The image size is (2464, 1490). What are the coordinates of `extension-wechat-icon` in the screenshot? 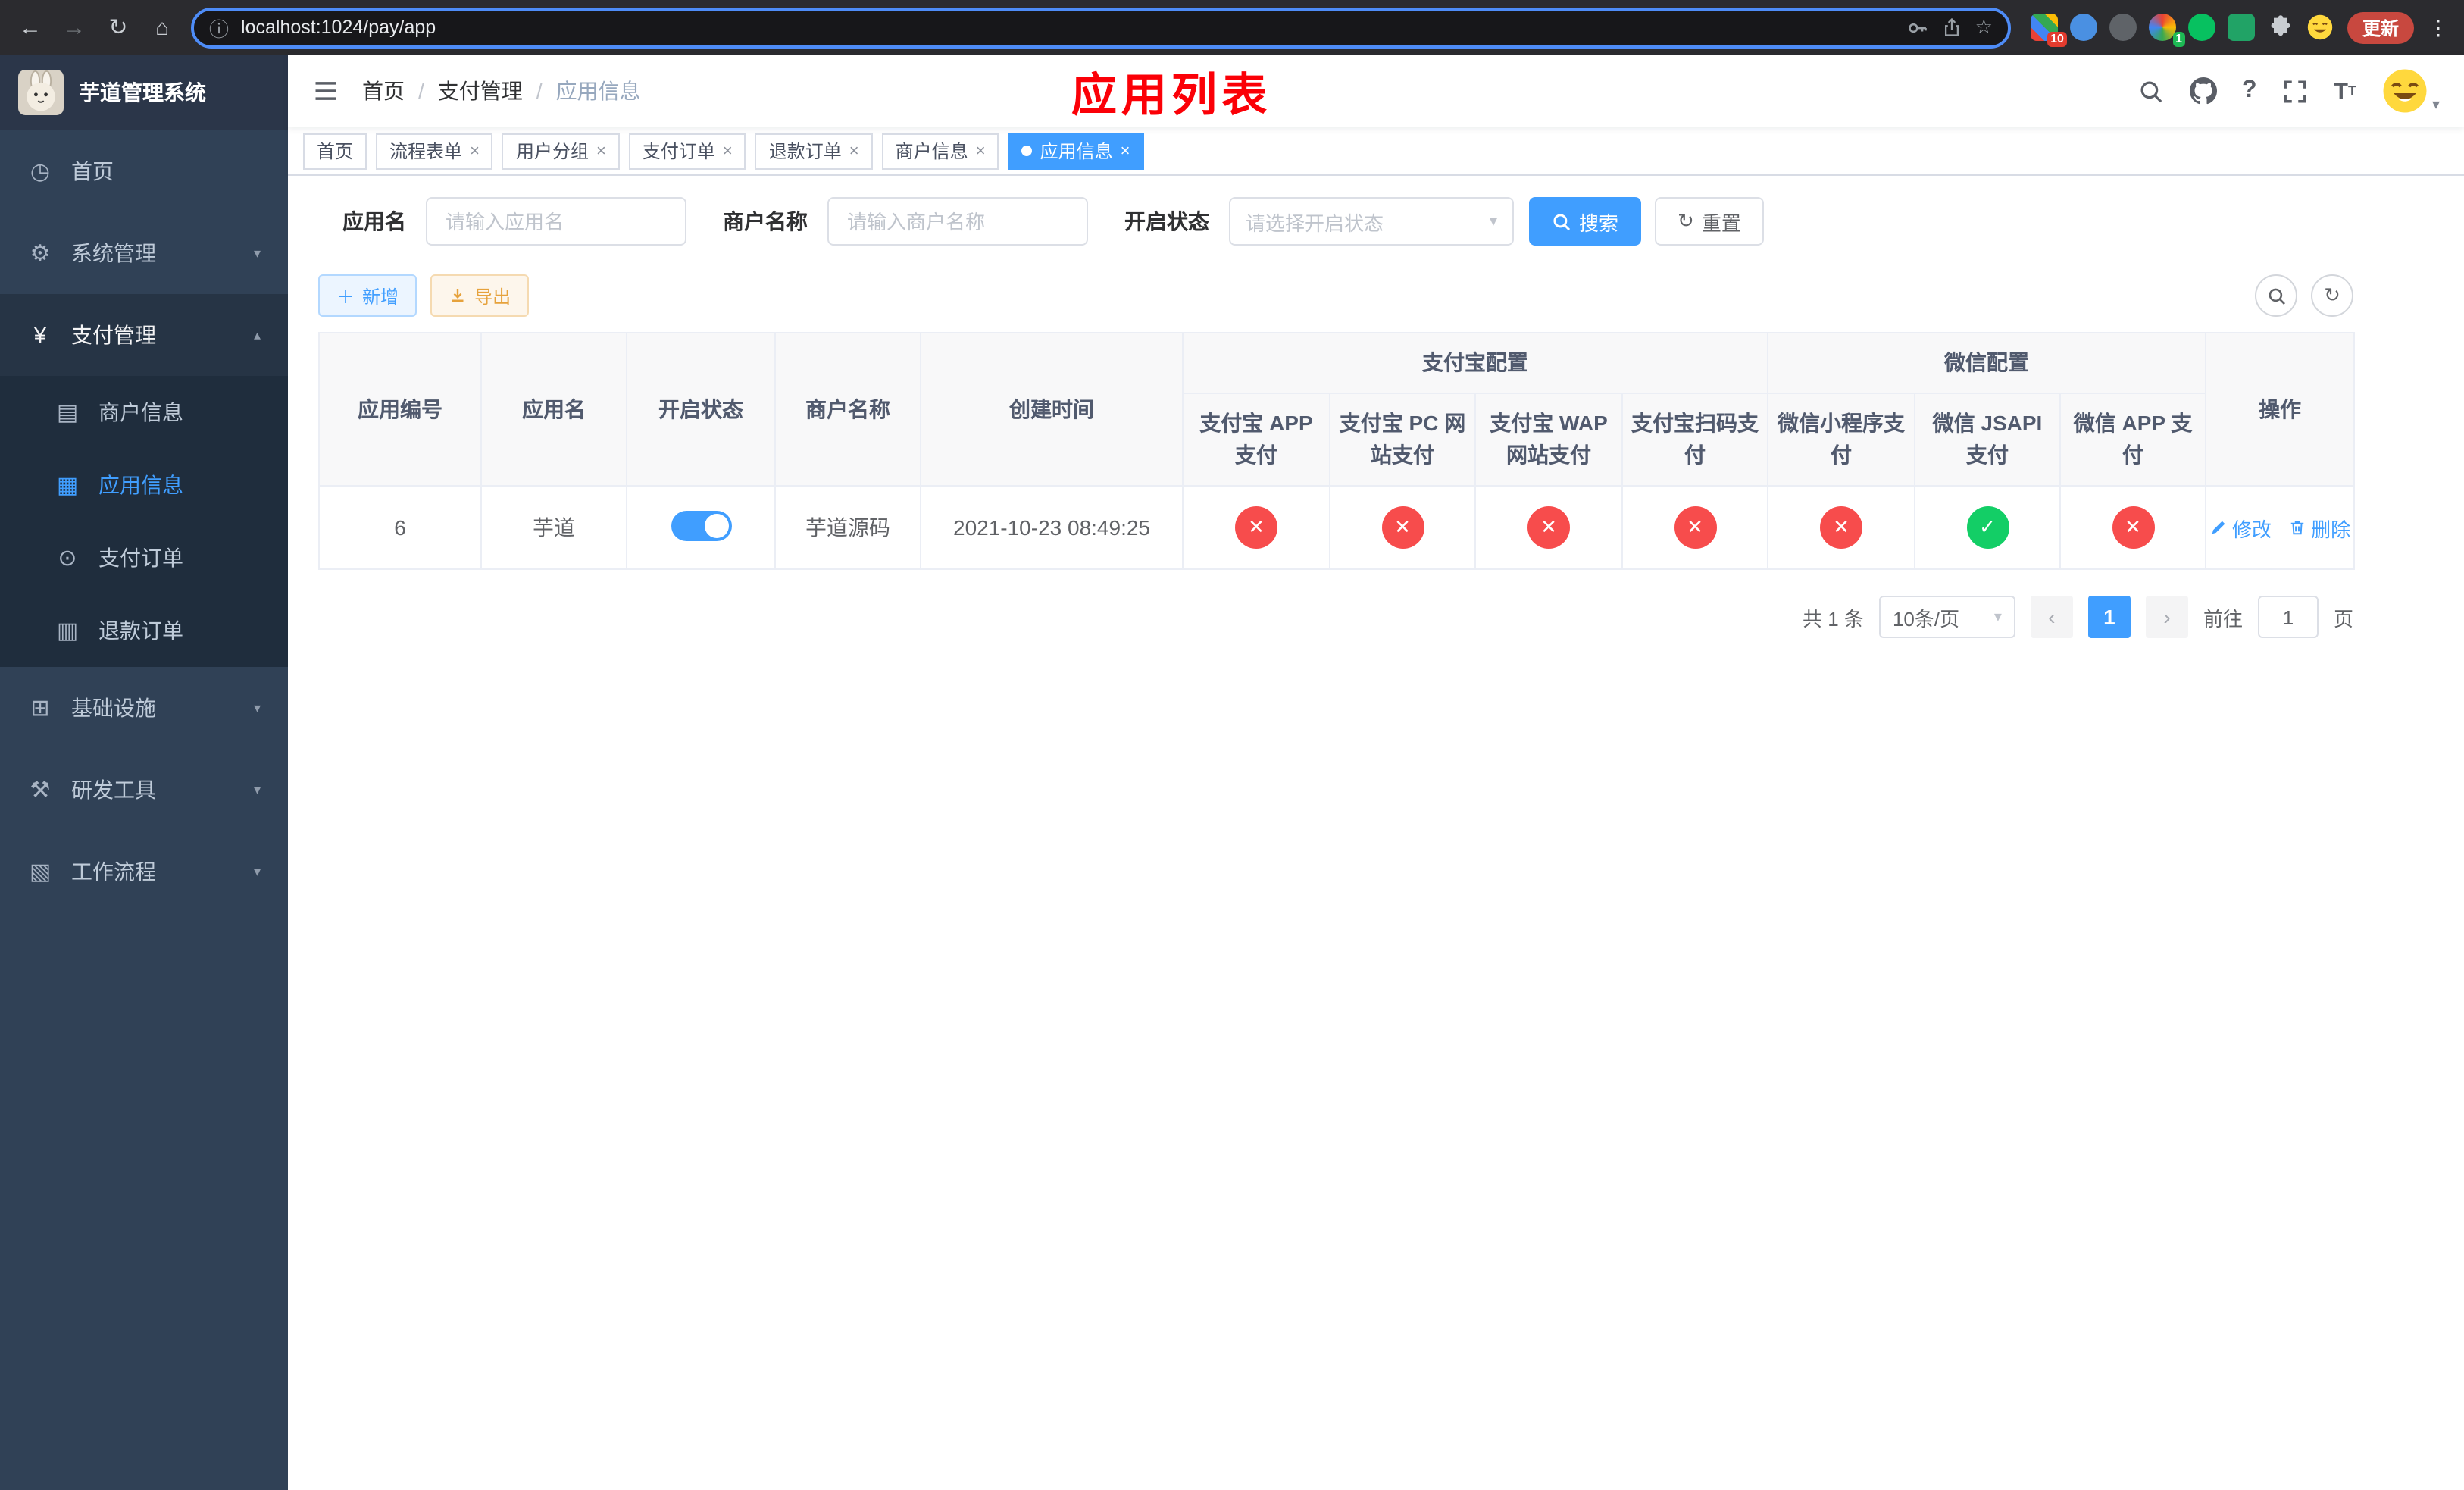 It's located at (2201, 28).